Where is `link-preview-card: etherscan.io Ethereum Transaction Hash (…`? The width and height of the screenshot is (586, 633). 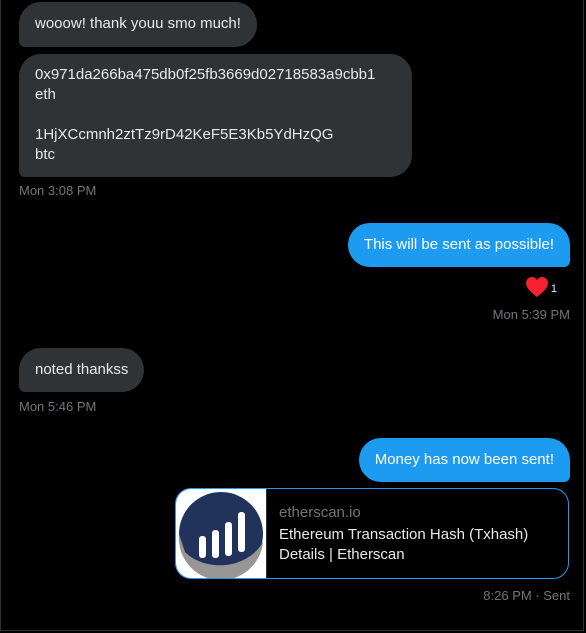 link-preview-card: etherscan.io Ethereum Transaction Hash (… is located at coordinates (372, 533).